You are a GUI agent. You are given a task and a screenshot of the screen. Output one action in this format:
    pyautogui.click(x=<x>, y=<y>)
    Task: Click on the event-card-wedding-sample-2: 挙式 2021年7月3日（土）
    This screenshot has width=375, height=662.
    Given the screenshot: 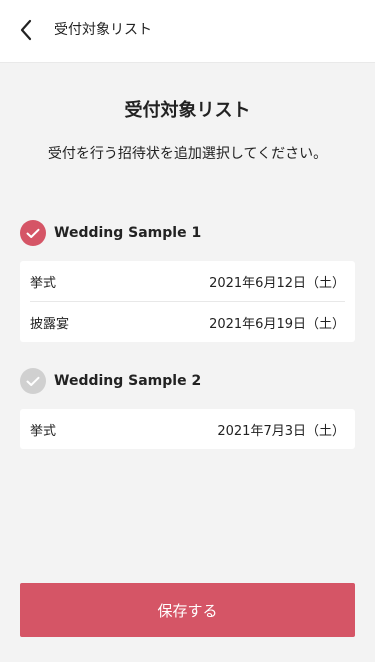 What is the action you would take?
    pyautogui.click(x=187, y=429)
    